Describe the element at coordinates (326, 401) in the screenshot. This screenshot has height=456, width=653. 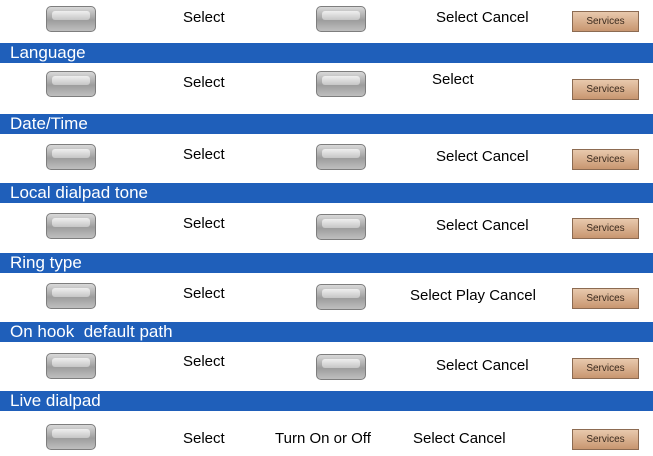
I see `section-header-live-dialpad: Live dialpad` at that location.